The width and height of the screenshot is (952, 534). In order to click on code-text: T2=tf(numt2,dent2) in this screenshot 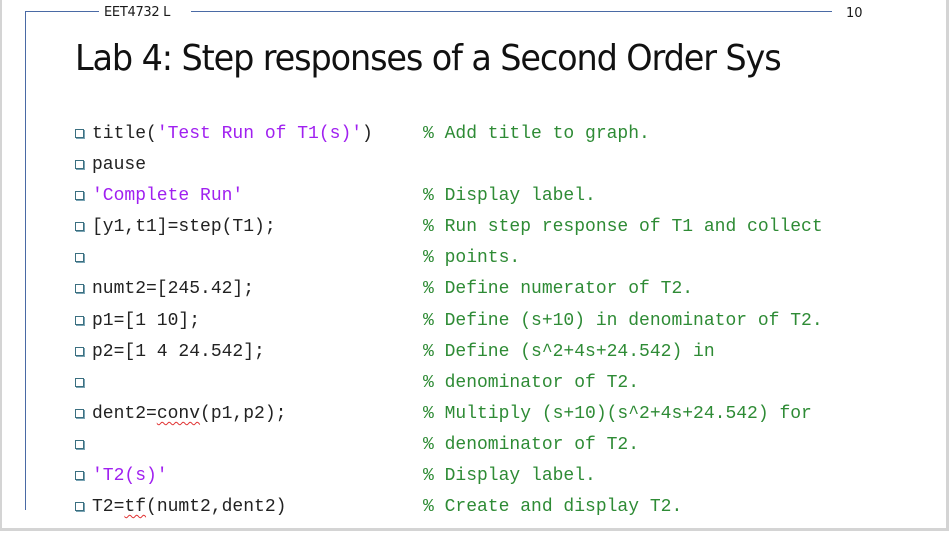, I will do `click(189, 507)`.